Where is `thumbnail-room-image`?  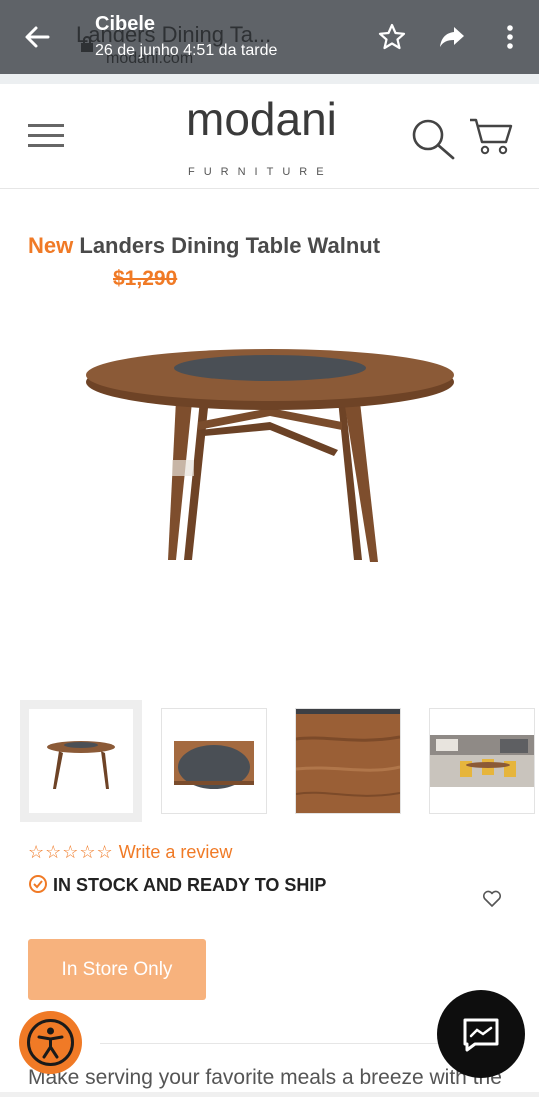 thumbnail-room-image is located at coordinates (482, 761).